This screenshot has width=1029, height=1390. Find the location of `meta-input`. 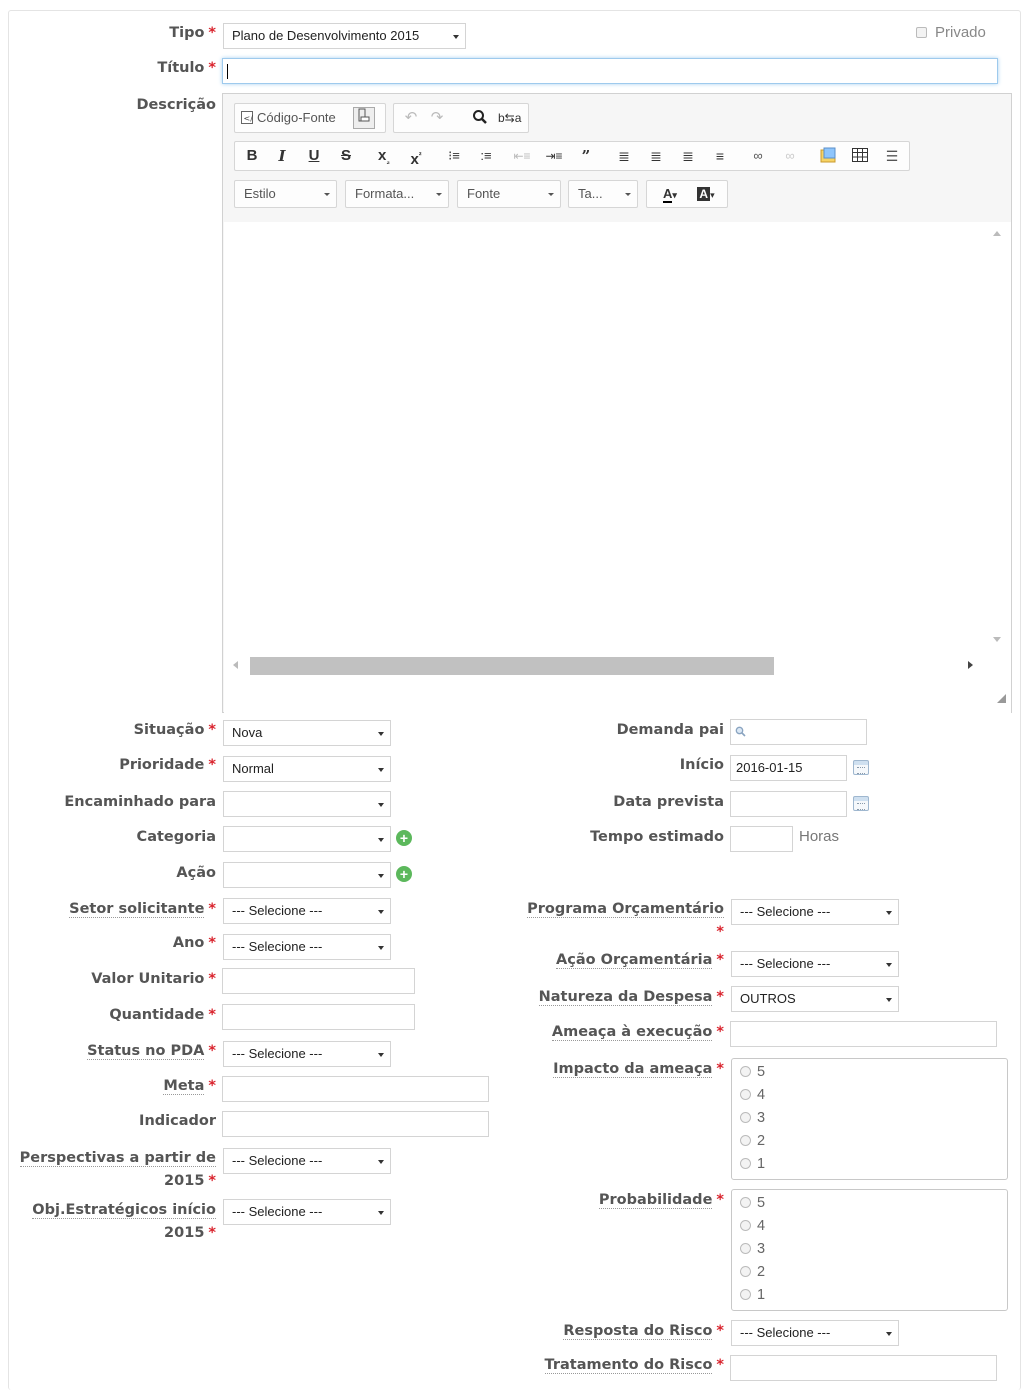

meta-input is located at coordinates (355, 1089).